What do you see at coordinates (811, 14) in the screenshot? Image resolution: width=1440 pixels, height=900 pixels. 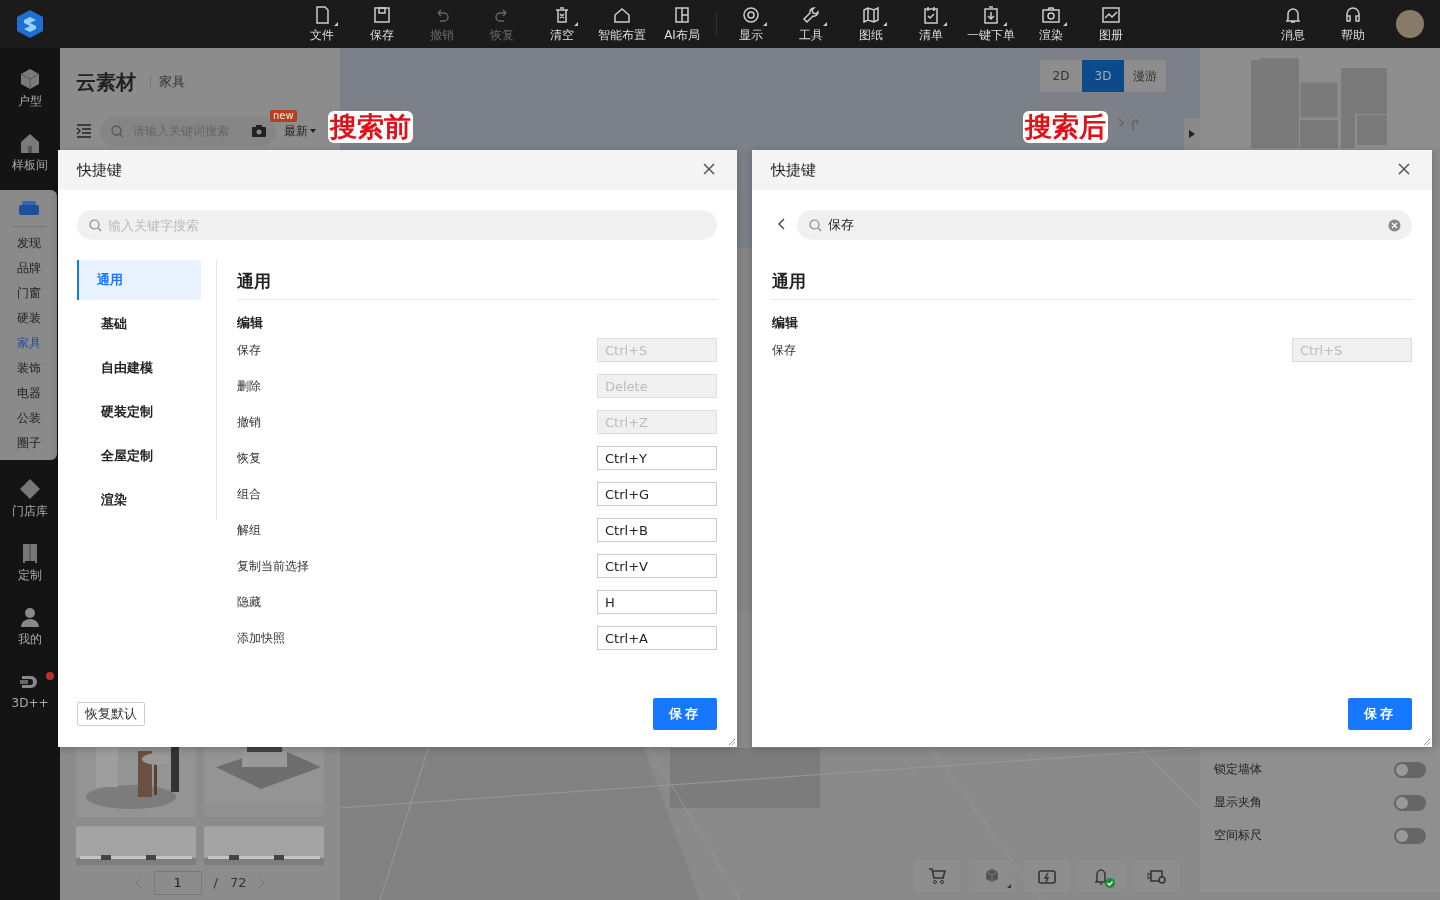 I see `wrench-icon` at bounding box center [811, 14].